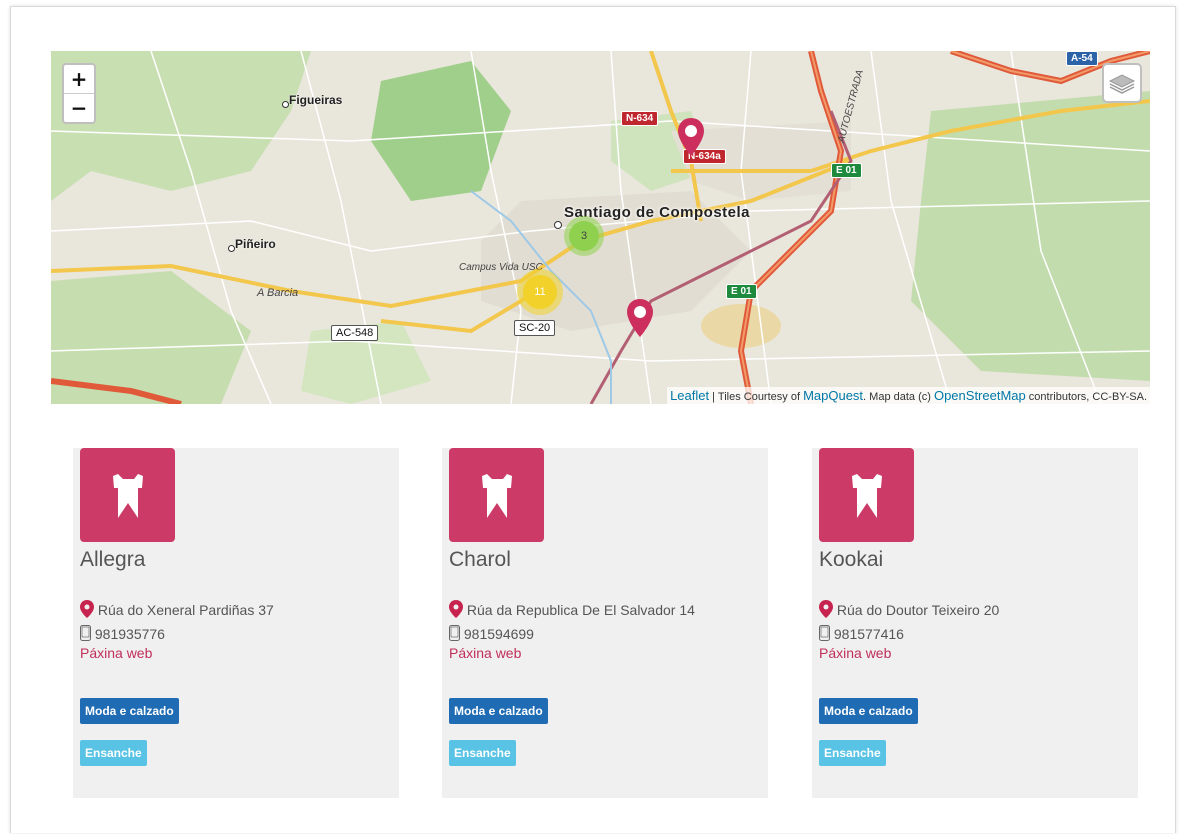 The image size is (1184, 834). Describe the element at coordinates (980, 395) in the screenshot. I see `osm-link: OpenStreetMap` at that location.